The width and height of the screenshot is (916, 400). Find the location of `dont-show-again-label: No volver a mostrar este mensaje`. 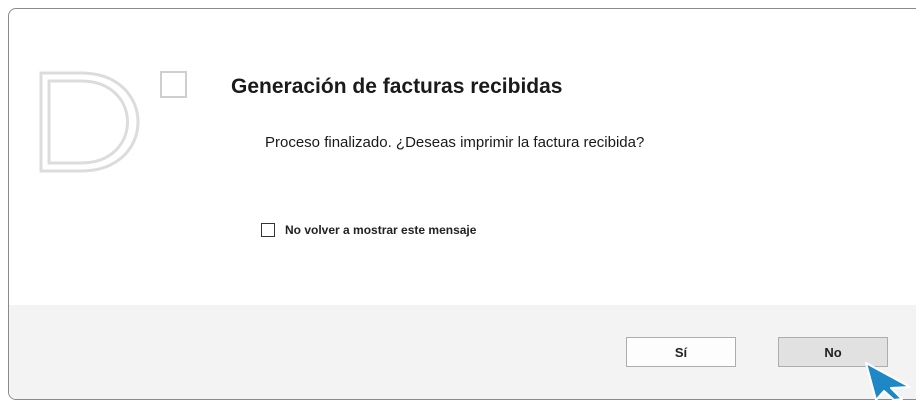

dont-show-again-label: No volver a mostrar este mensaje is located at coordinates (381, 230).